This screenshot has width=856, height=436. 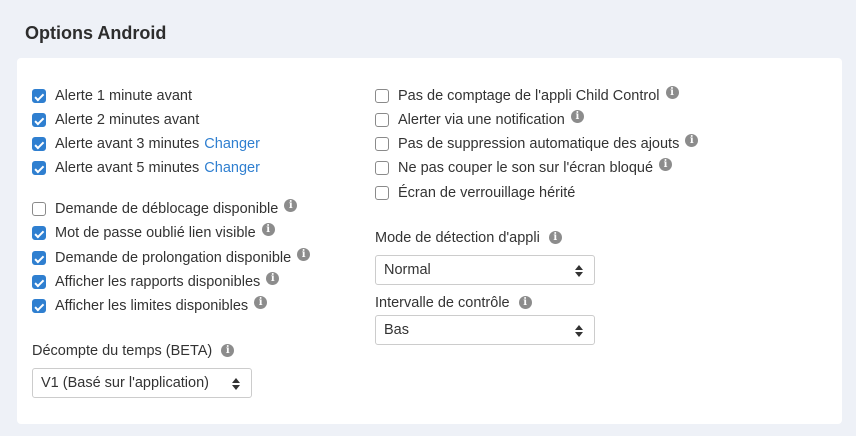 I want to click on alert-3-minutes-option: Alerte avant 3 minutes Changer, so click(x=146, y=144).